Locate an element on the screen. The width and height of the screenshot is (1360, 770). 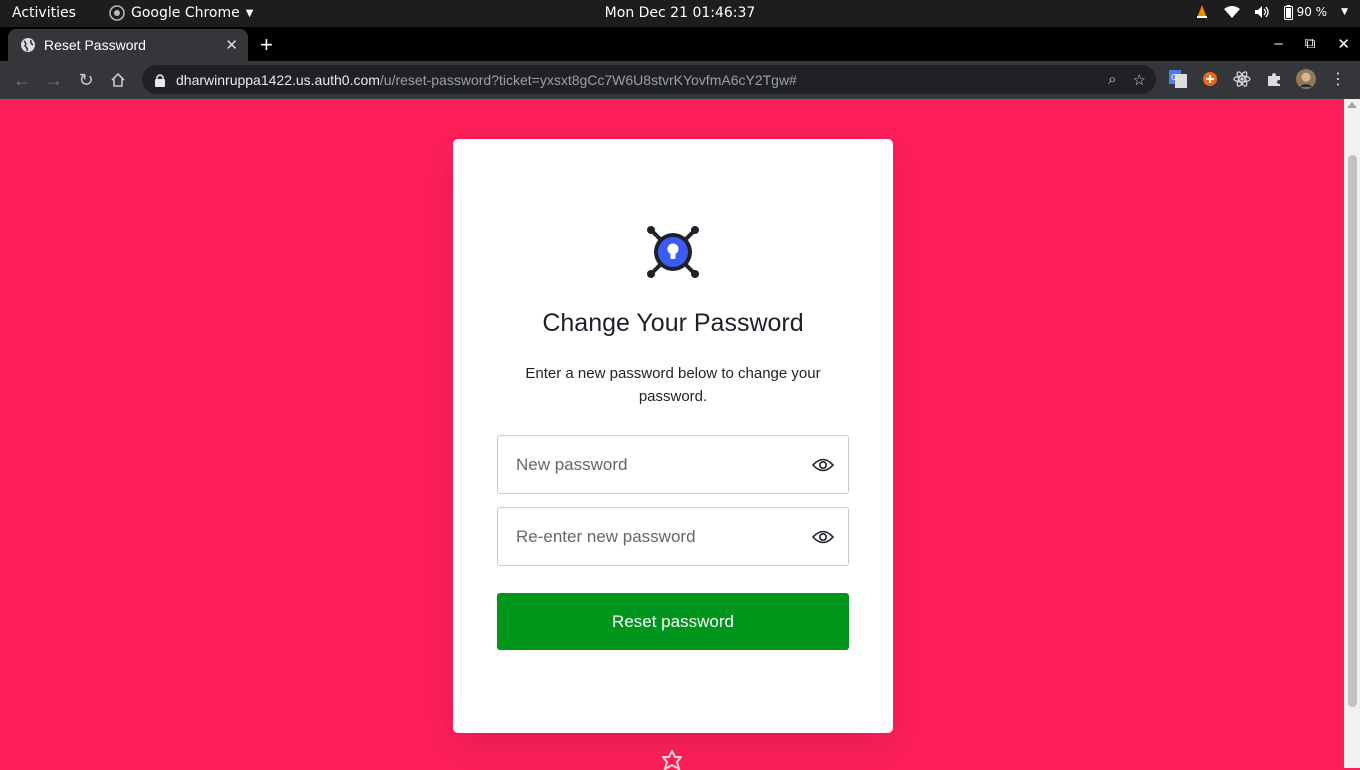
zoom-icon: ⌕ is located at coordinates (1112, 80).